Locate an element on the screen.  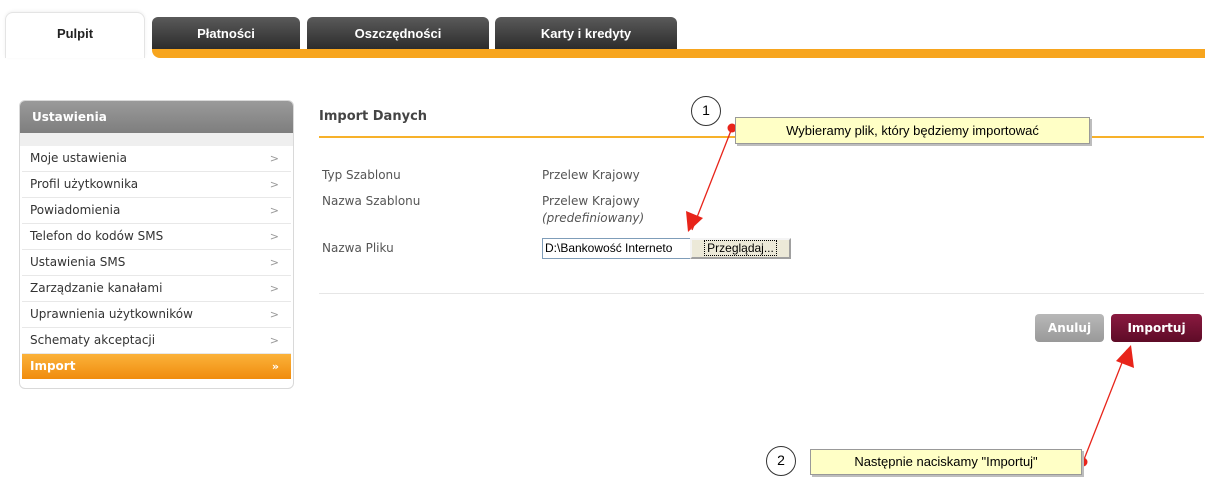
annotation-number-2: 2 is located at coordinates (781, 461).